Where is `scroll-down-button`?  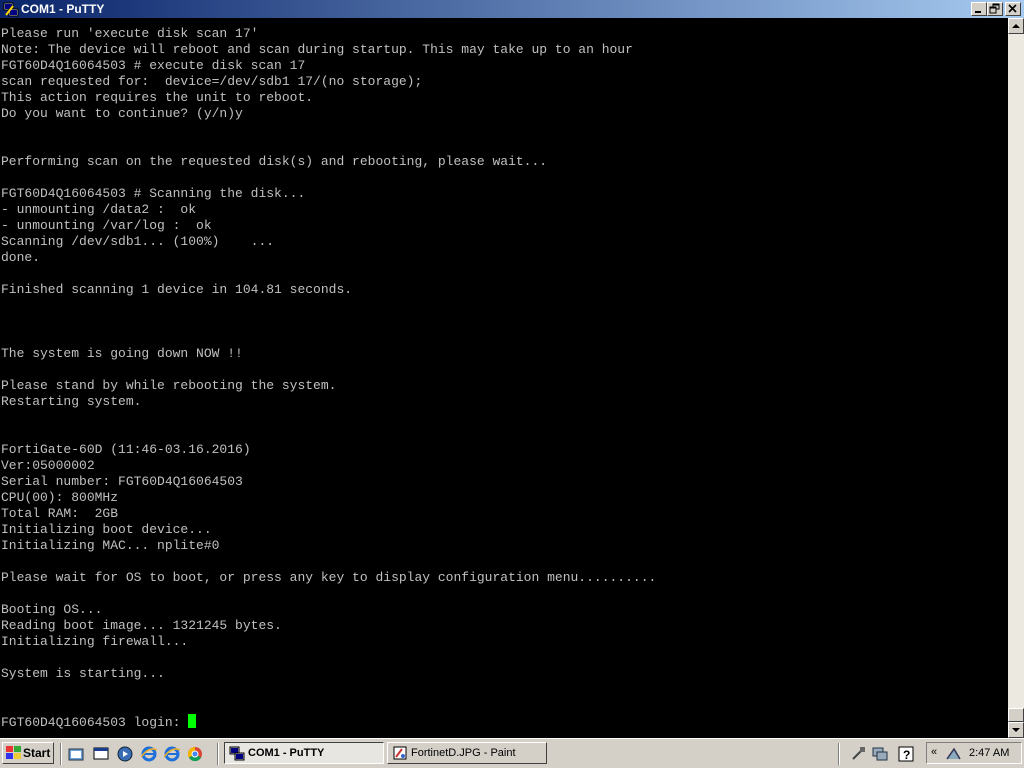 scroll-down-button is located at coordinates (1016, 730).